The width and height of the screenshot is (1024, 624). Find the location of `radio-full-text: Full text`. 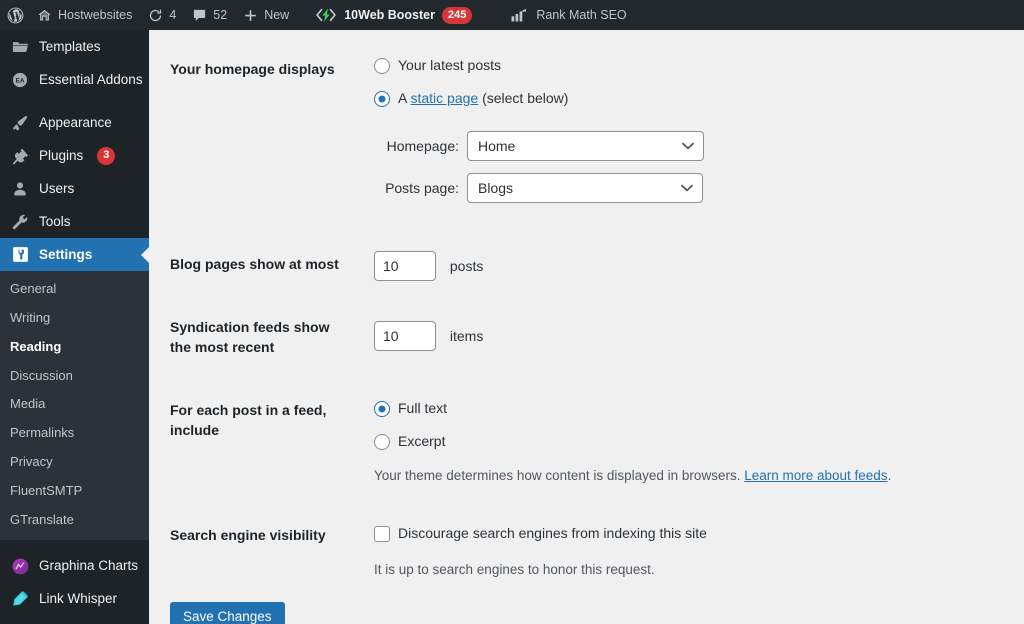

radio-full-text: Full text is located at coordinates (694, 408).